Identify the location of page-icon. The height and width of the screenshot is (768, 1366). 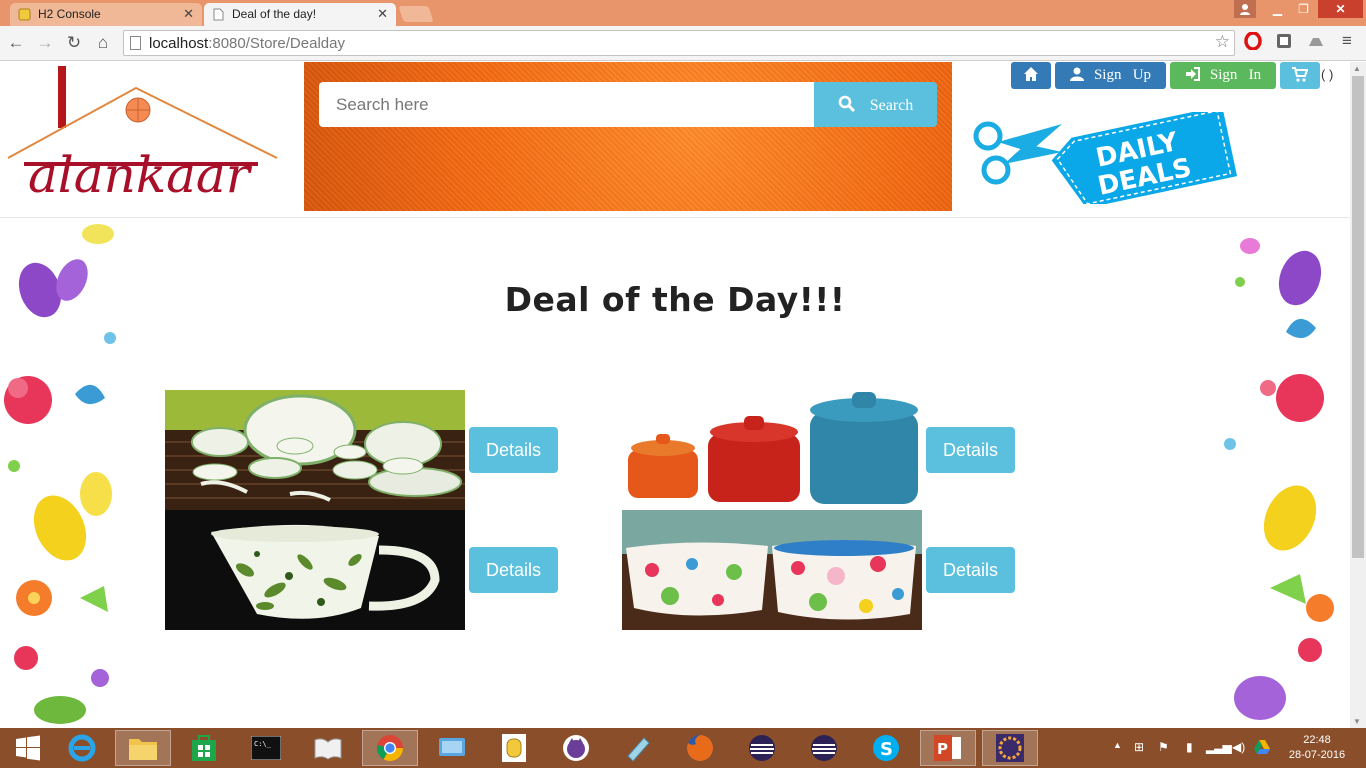
(135, 43).